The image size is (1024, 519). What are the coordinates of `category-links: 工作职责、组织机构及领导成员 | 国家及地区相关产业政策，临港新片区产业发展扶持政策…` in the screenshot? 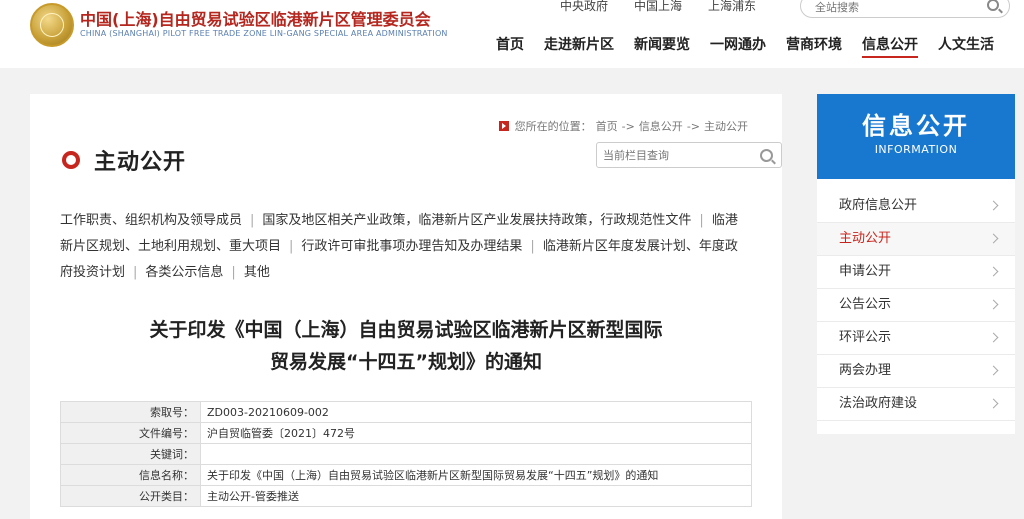 It's located at (399, 246).